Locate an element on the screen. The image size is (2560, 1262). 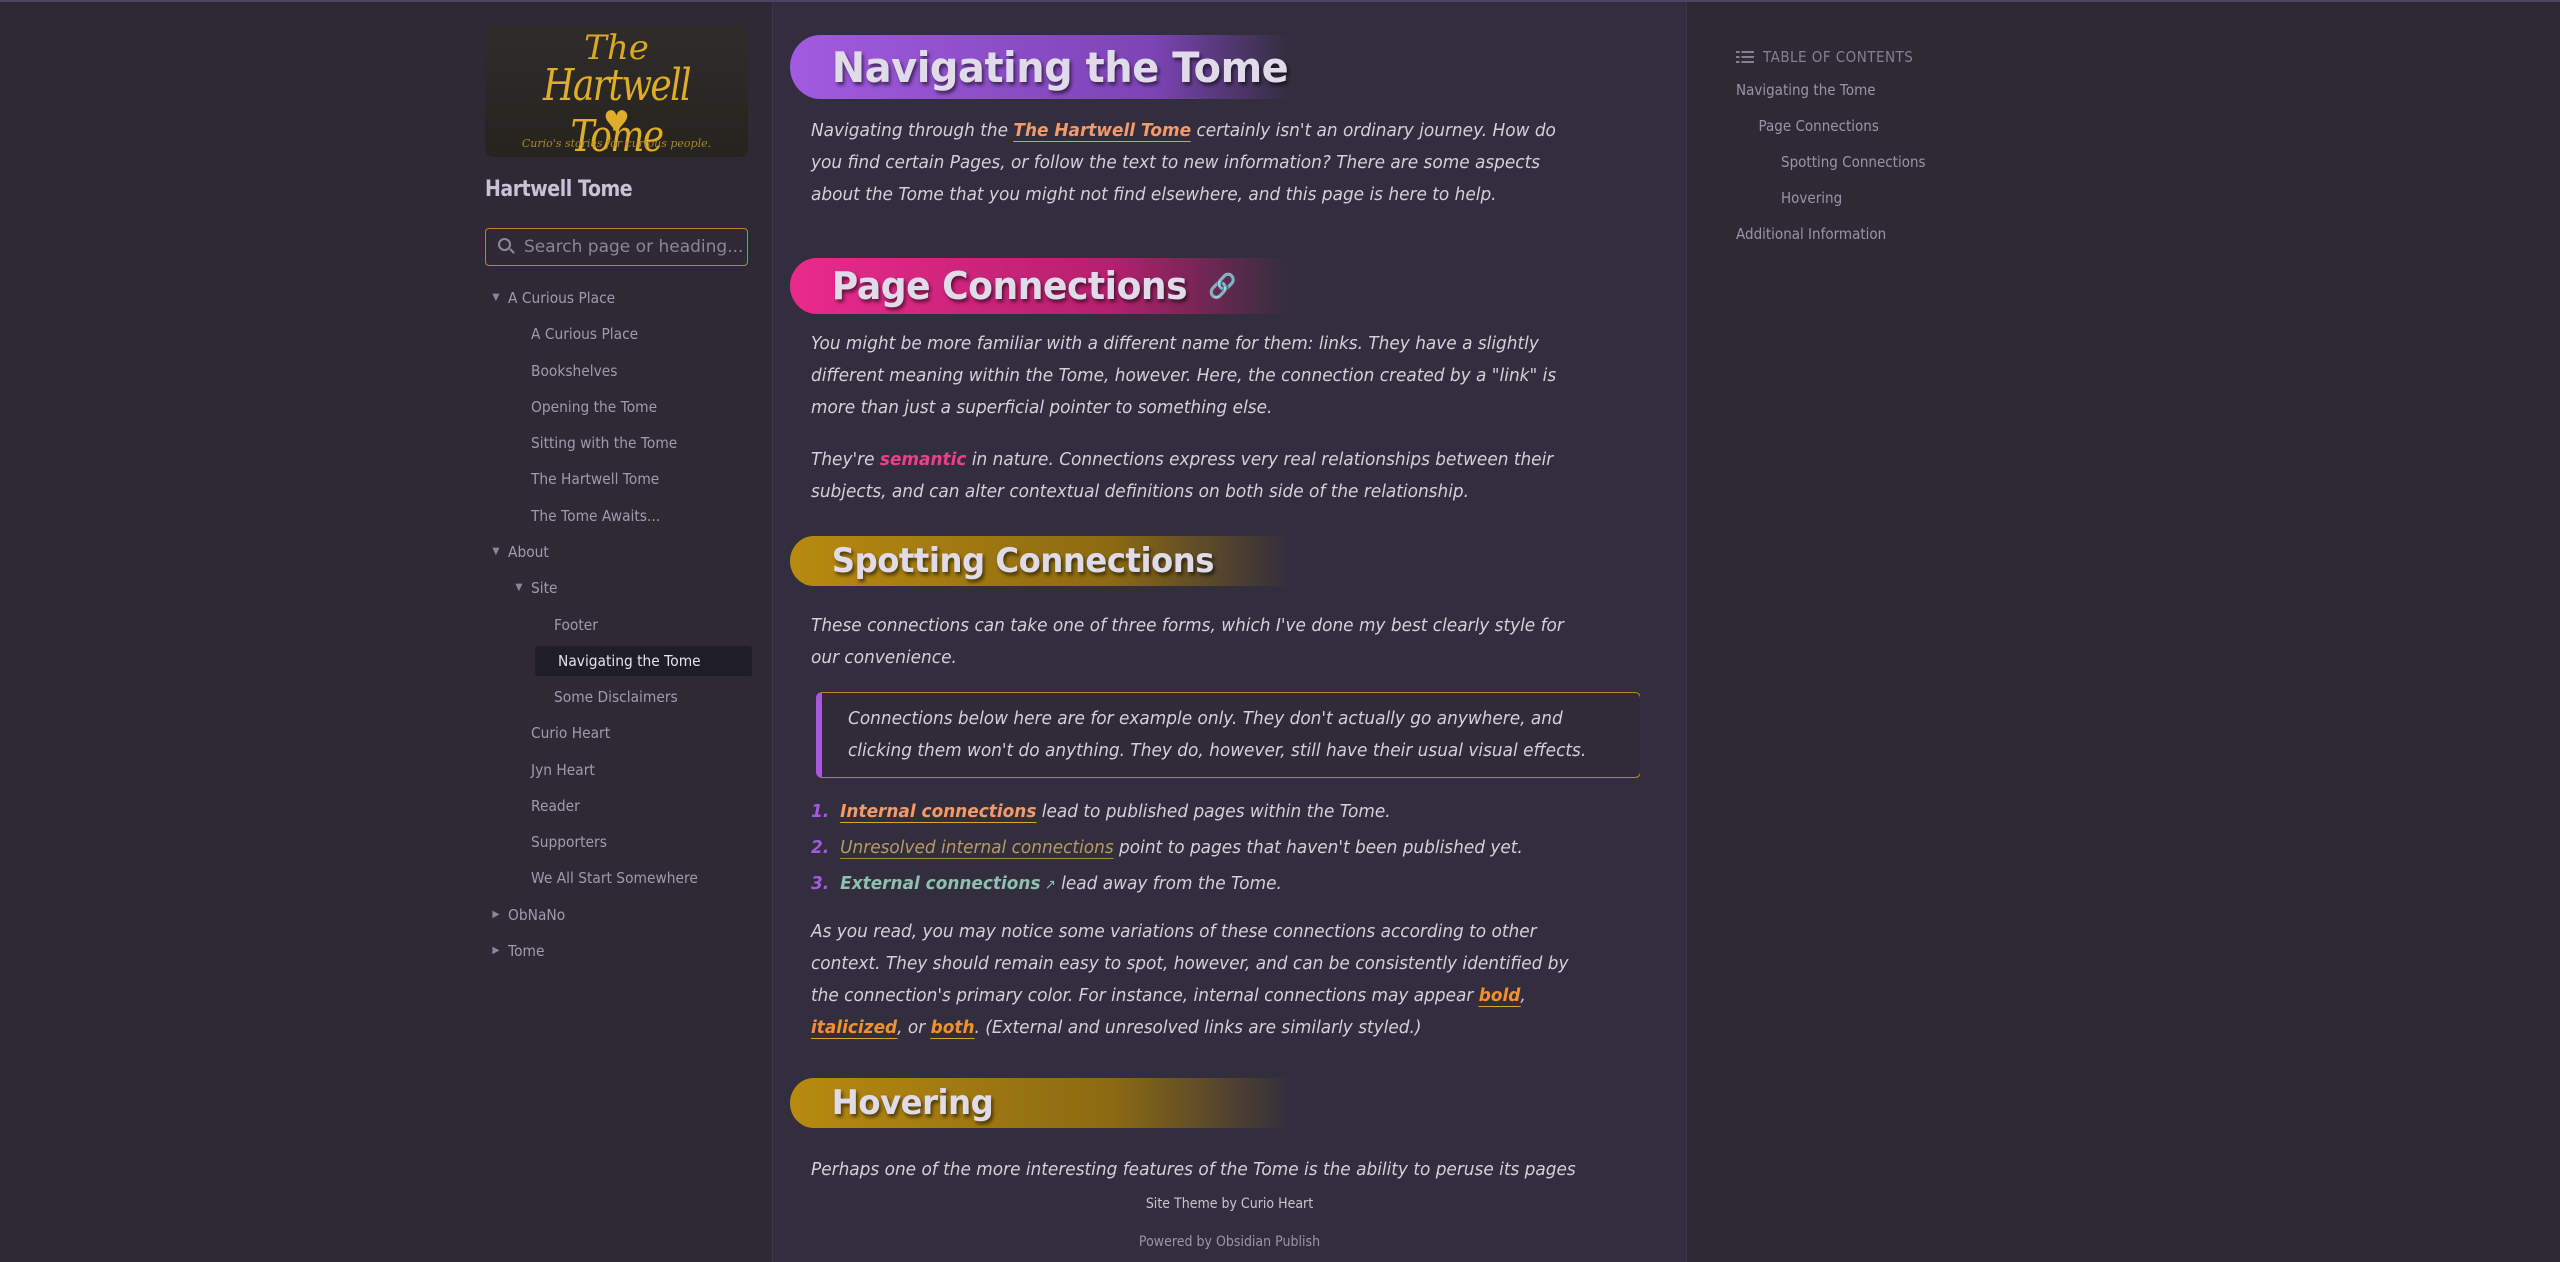
sidebar-item-a-curious-place: A Curious Place is located at coordinates (616, 334).